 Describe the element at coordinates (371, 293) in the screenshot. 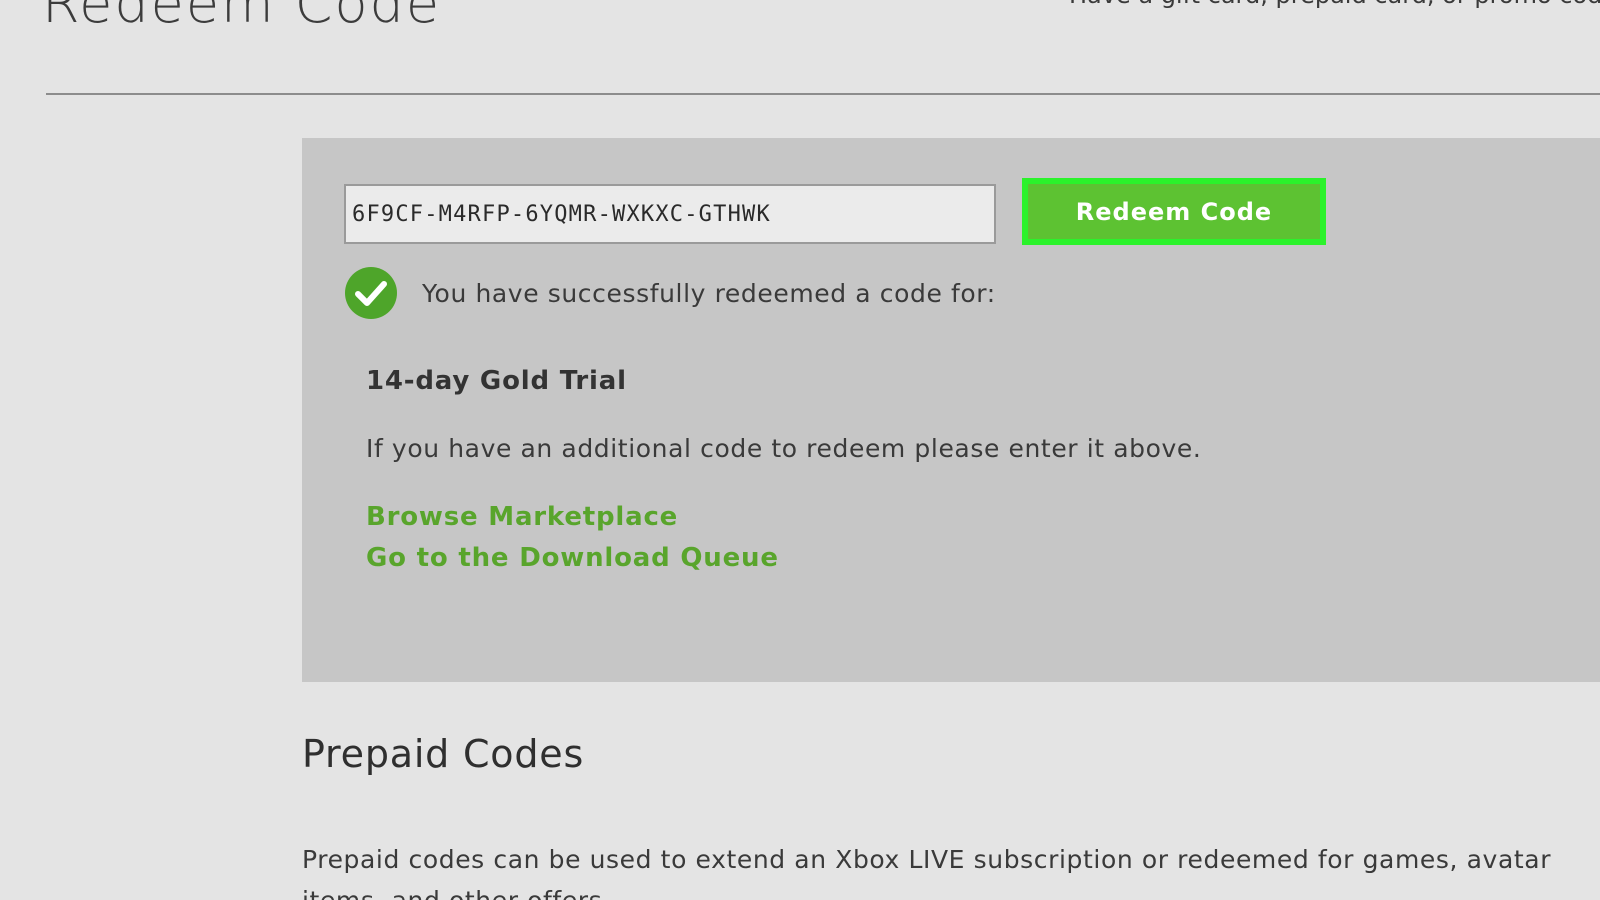

I see `check-circle-icon` at that location.